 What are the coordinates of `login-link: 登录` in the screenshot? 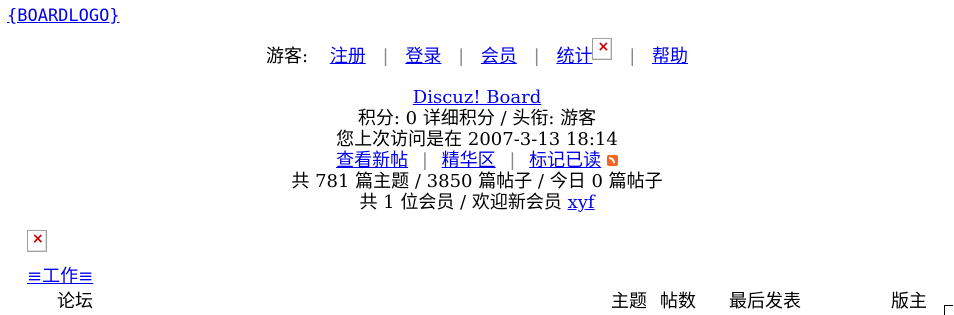 It's located at (423, 56).